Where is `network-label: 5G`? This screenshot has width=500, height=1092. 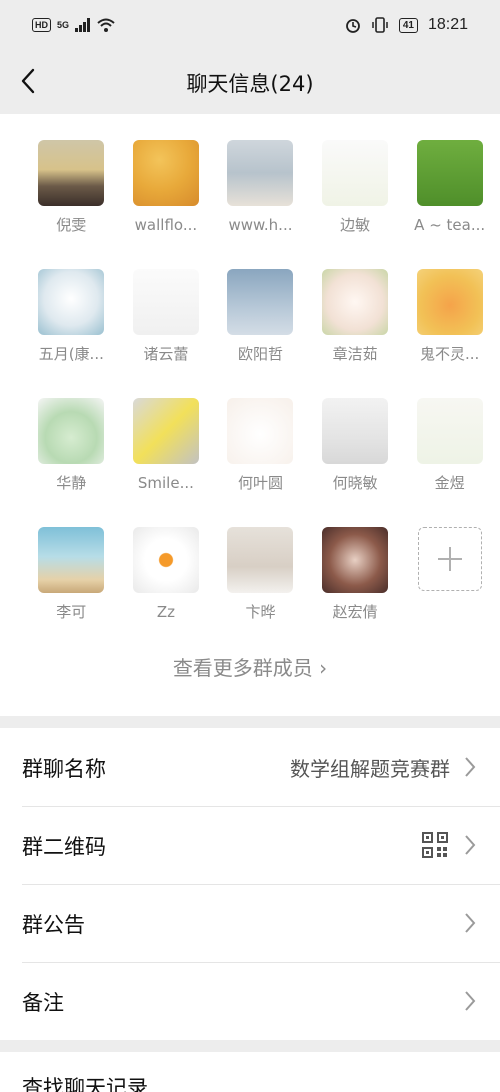 network-label: 5G is located at coordinates (63, 25).